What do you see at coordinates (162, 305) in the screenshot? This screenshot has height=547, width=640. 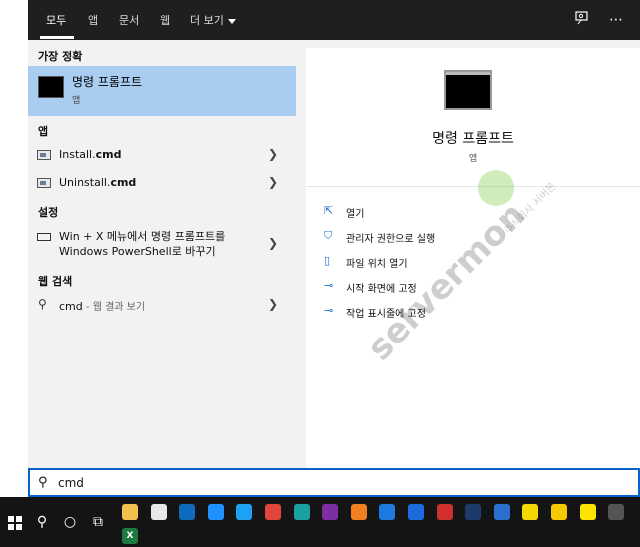 I see `list-item-web-search: ⚲ cmd - 웹 결과 보기 ❯` at bounding box center [162, 305].